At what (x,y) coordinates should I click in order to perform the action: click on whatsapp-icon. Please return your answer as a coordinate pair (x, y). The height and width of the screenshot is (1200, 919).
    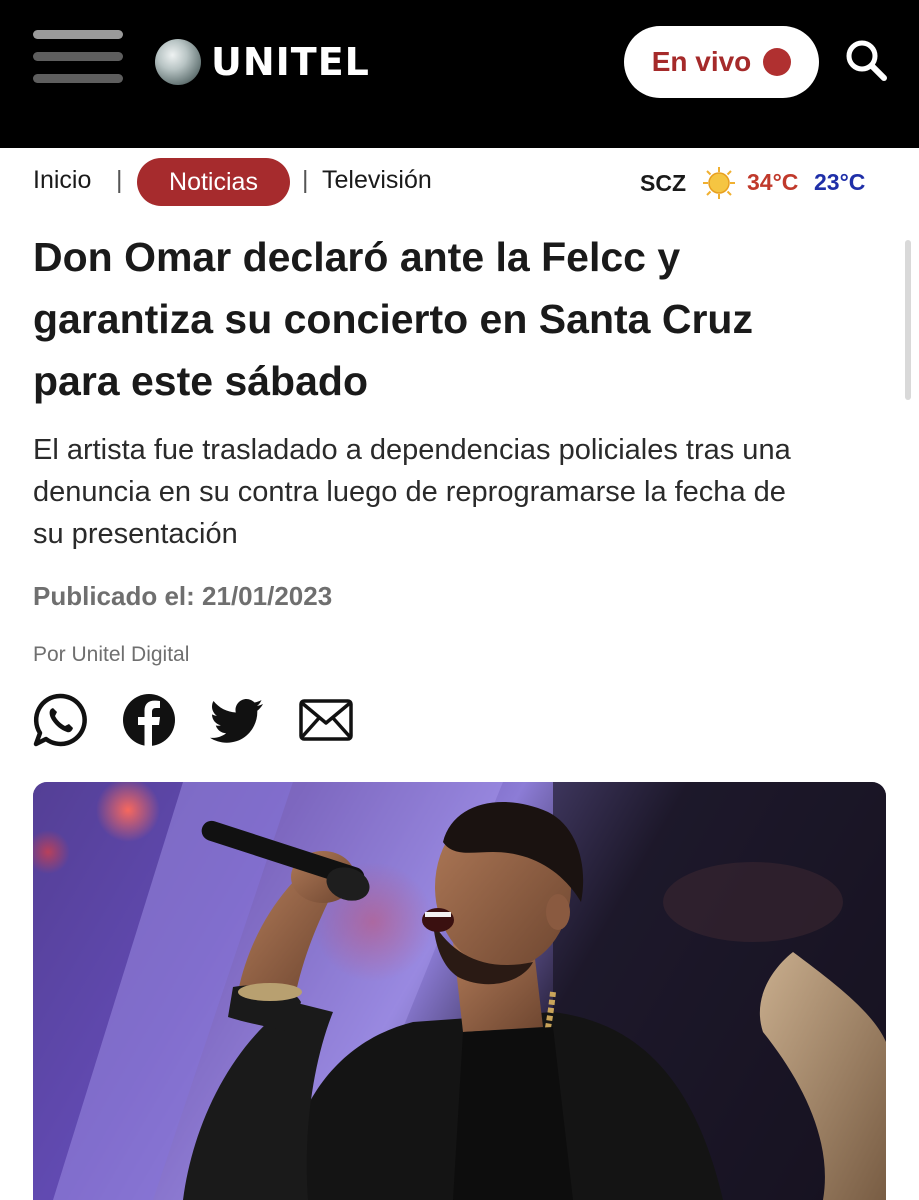
    Looking at the image, I should click on (60, 720).